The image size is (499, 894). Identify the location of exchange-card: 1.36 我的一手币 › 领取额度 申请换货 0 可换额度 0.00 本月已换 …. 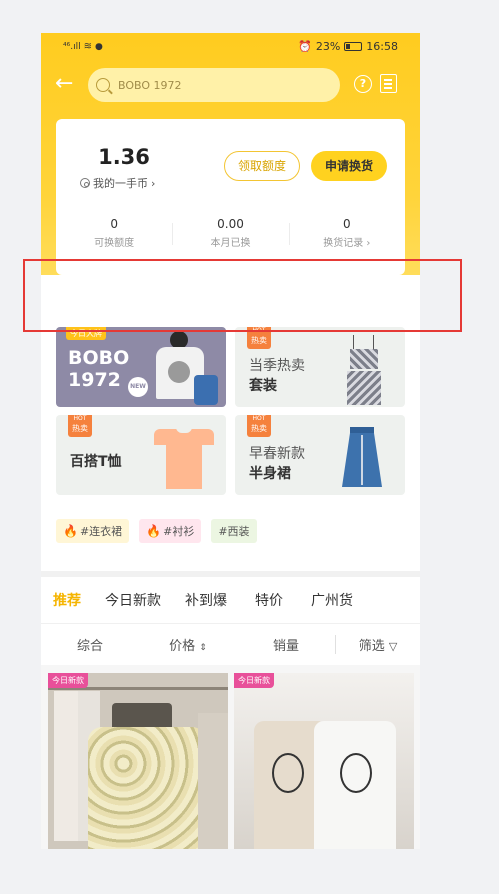
(230, 197).